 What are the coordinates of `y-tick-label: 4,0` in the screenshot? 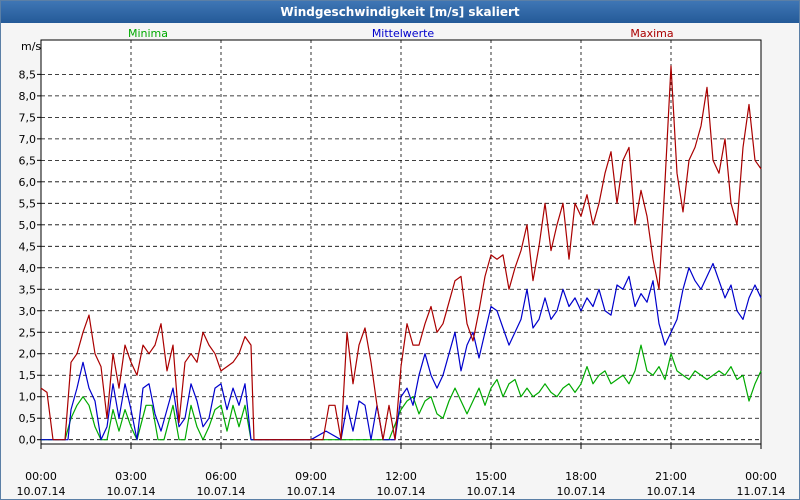 It's located at (28, 268).